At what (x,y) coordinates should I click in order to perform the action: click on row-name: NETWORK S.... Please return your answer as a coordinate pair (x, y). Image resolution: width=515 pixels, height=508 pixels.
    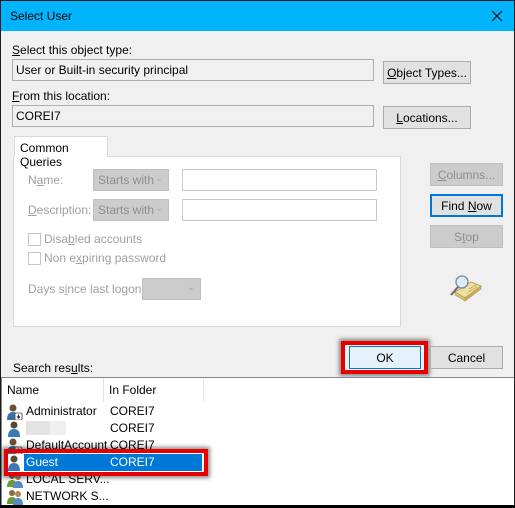
    Looking at the image, I should click on (67, 496).